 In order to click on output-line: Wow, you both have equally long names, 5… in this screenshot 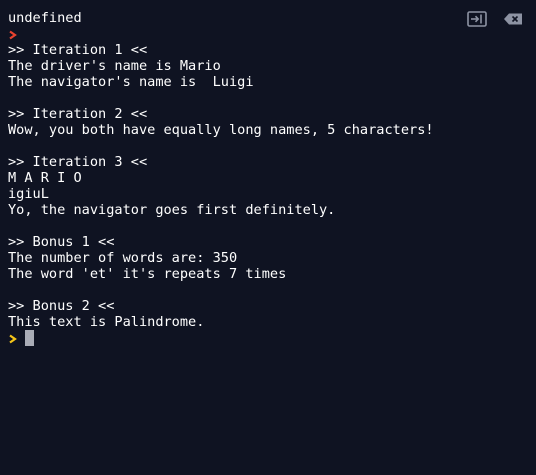, I will do `click(221, 130)`.